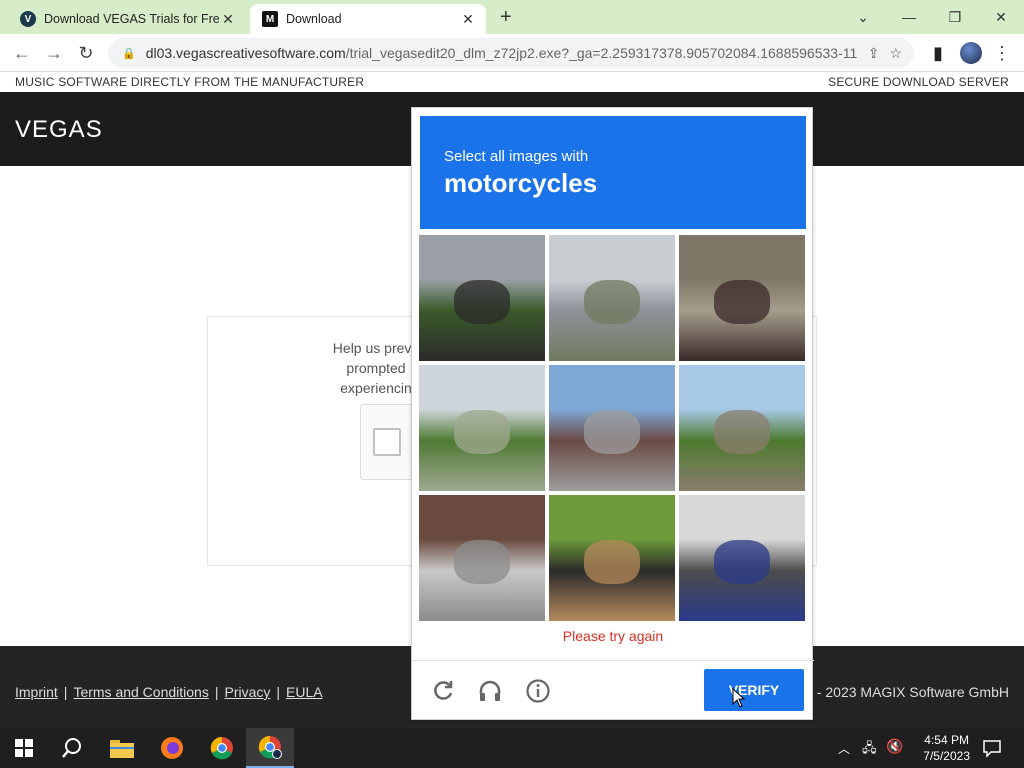 The width and height of the screenshot is (1024, 768). Describe the element at coordinates (754, 690) in the screenshot. I see `verify-button: VERIFY` at that location.